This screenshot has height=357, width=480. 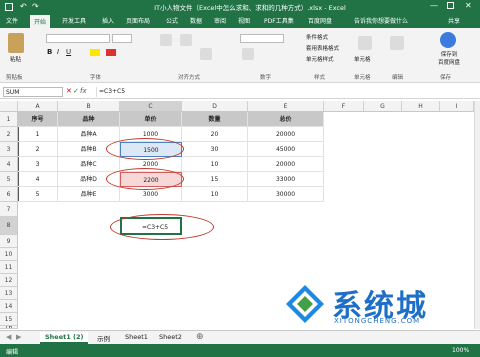 What do you see at coordinates (365, 43) in the screenshot?
I see `cells-icon` at bounding box center [365, 43].